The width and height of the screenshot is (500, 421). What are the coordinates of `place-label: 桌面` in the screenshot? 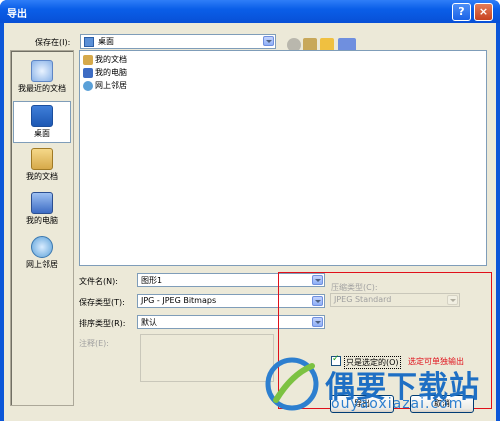 It's located at (42, 133).